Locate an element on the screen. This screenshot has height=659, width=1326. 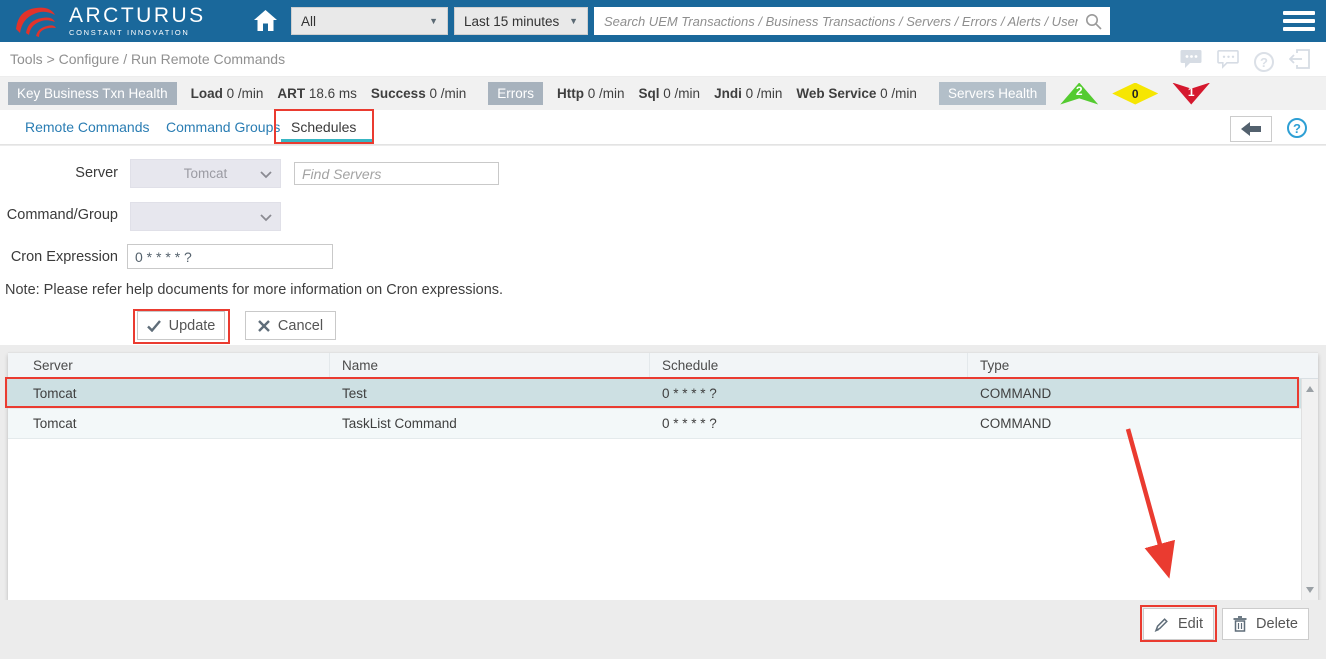
servers-healthy-count: 2 is located at coordinates (1079, 91).